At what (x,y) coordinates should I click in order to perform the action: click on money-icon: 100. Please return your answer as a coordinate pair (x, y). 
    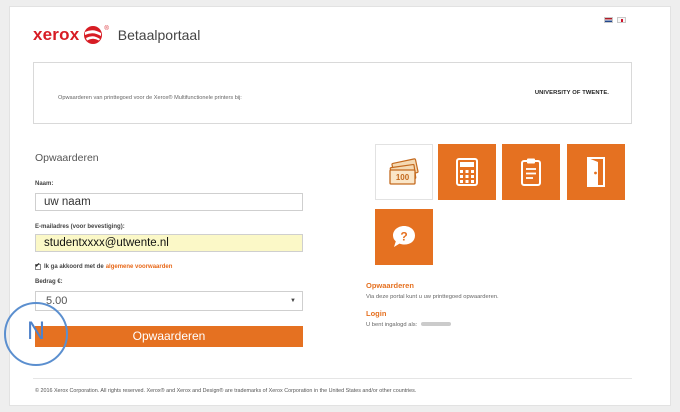
    Looking at the image, I should click on (404, 171).